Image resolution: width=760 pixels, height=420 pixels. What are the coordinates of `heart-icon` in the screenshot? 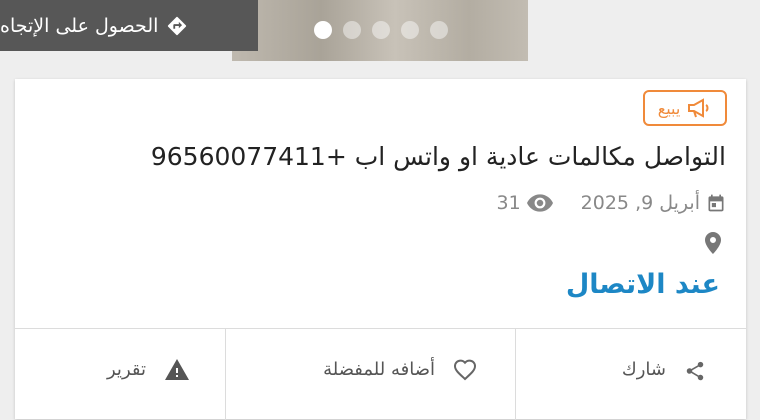 It's located at (465, 370).